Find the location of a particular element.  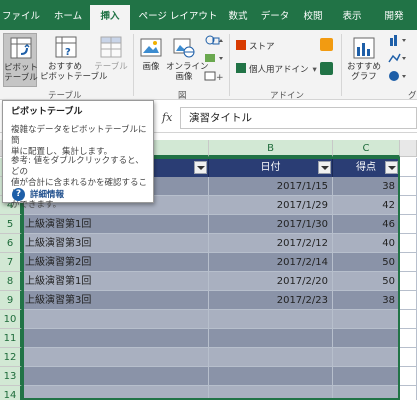

tooltip-title: ピボットテーブル is located at coordinates (47, 112).